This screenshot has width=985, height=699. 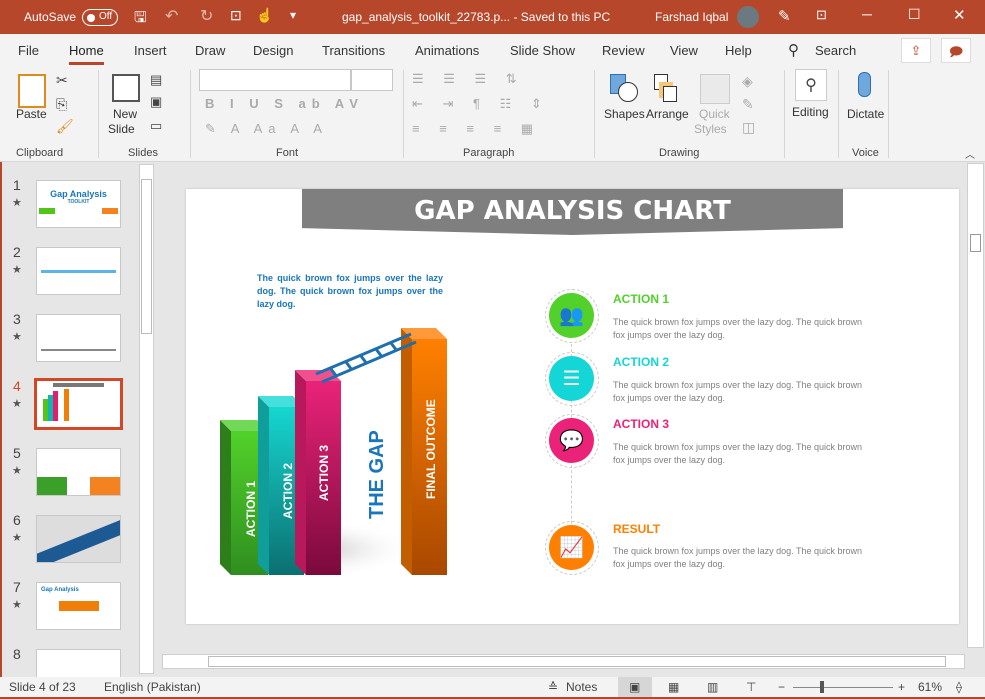 What do you see at coordinates (751, 687) in the screenshot?
I see `slideshow-icon: ⊤` at bounding box center [751, 687].